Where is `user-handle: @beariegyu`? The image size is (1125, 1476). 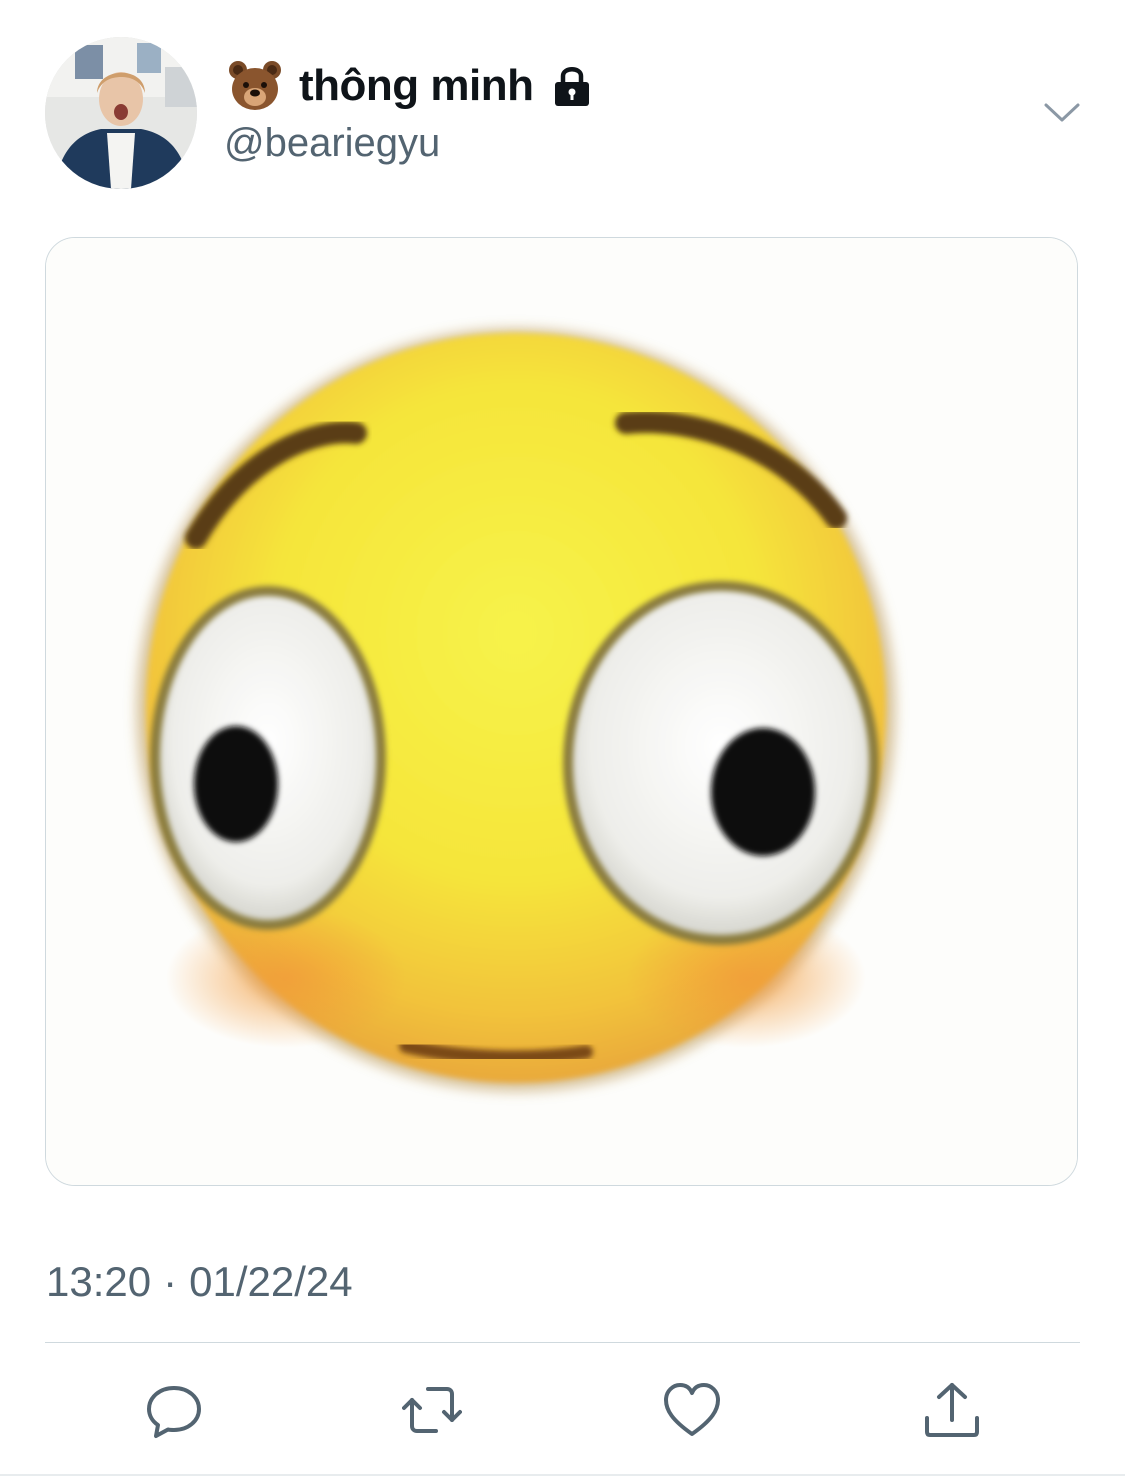
user-handle: @beariegyu is located at coordinates (332, 143).